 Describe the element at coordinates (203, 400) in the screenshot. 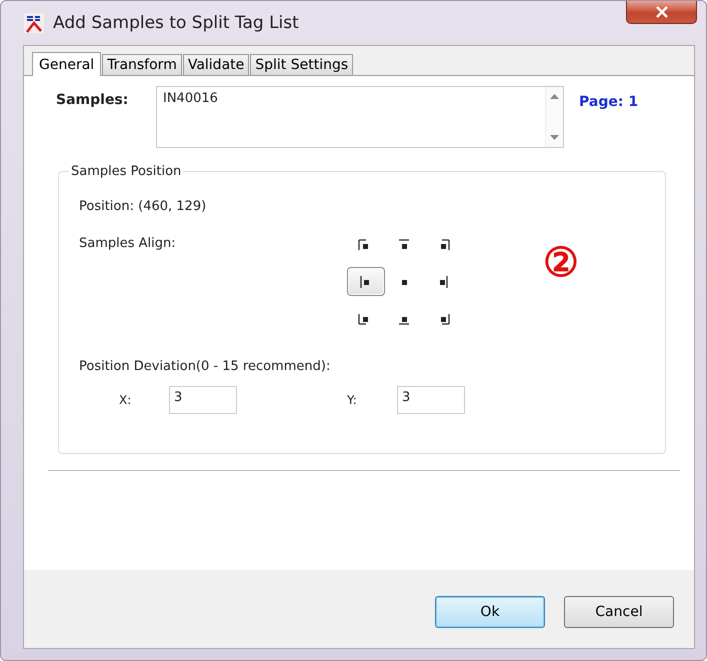

I see `x-field: 3` at that location.